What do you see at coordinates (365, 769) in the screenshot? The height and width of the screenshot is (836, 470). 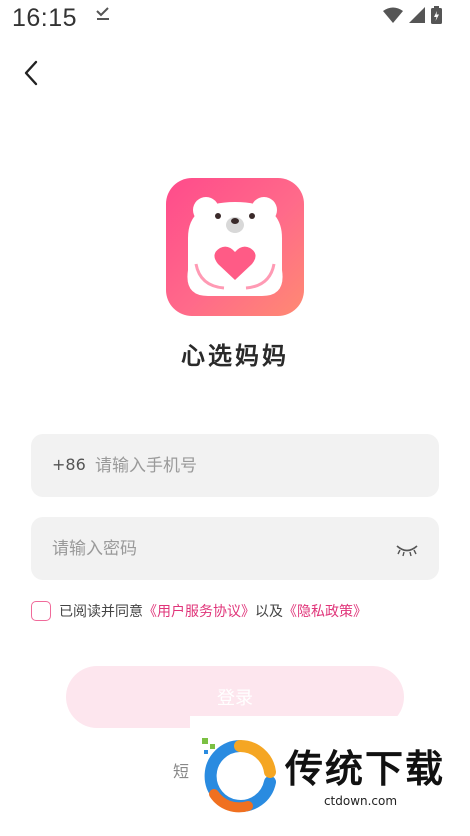 I see `watermark-text: 传统下载` at bounding box center [365, 769].